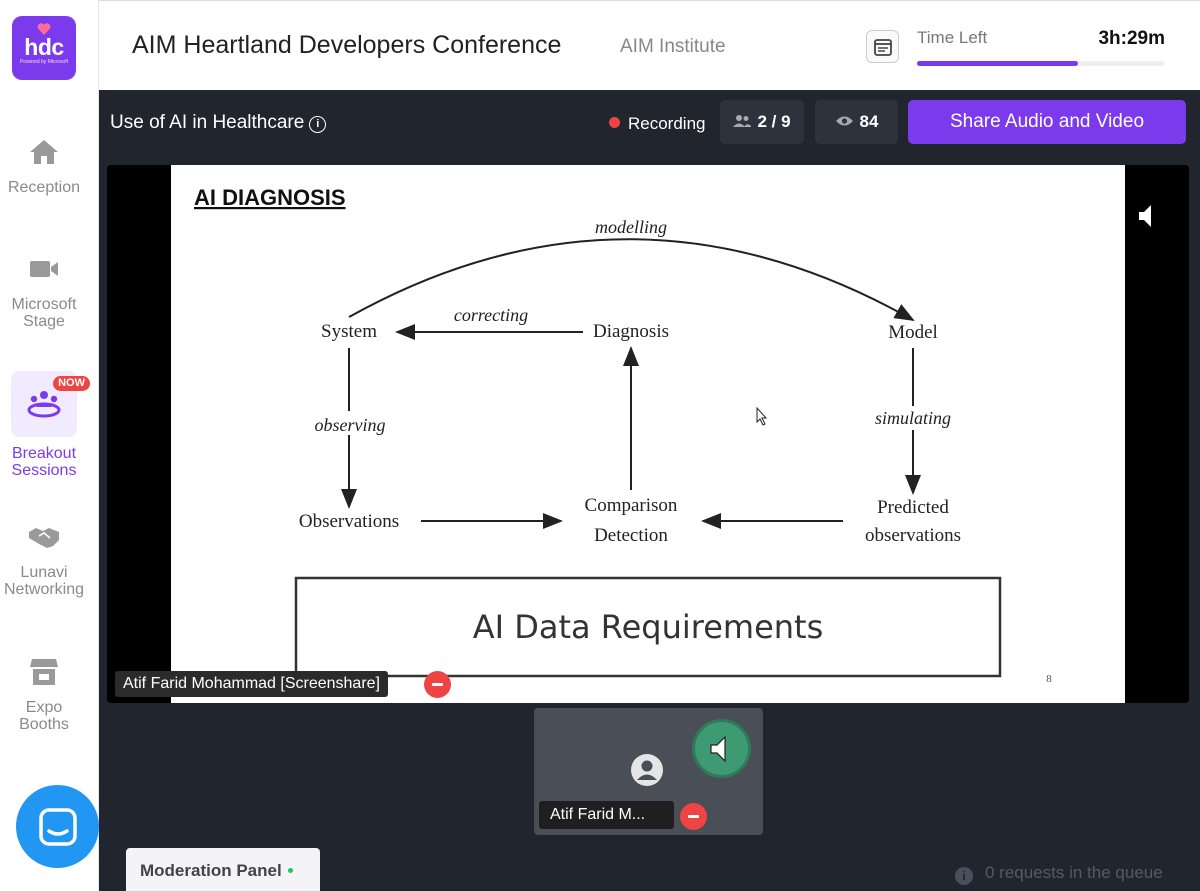 The image size is (1200, 891). I want to click on time-progress-bar, so click(1040, 63).